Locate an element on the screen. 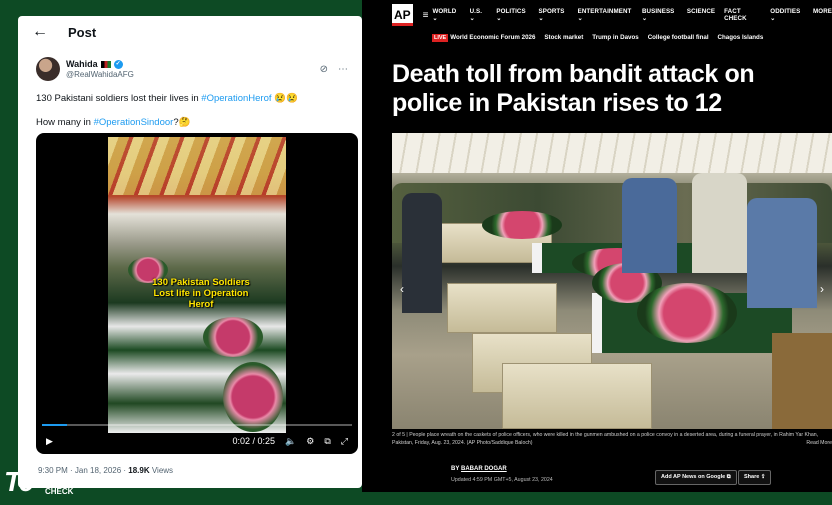 The width and height of the screenshot is (832, 505). volume-icon: 🔈 is located at coordinates (290, 441).